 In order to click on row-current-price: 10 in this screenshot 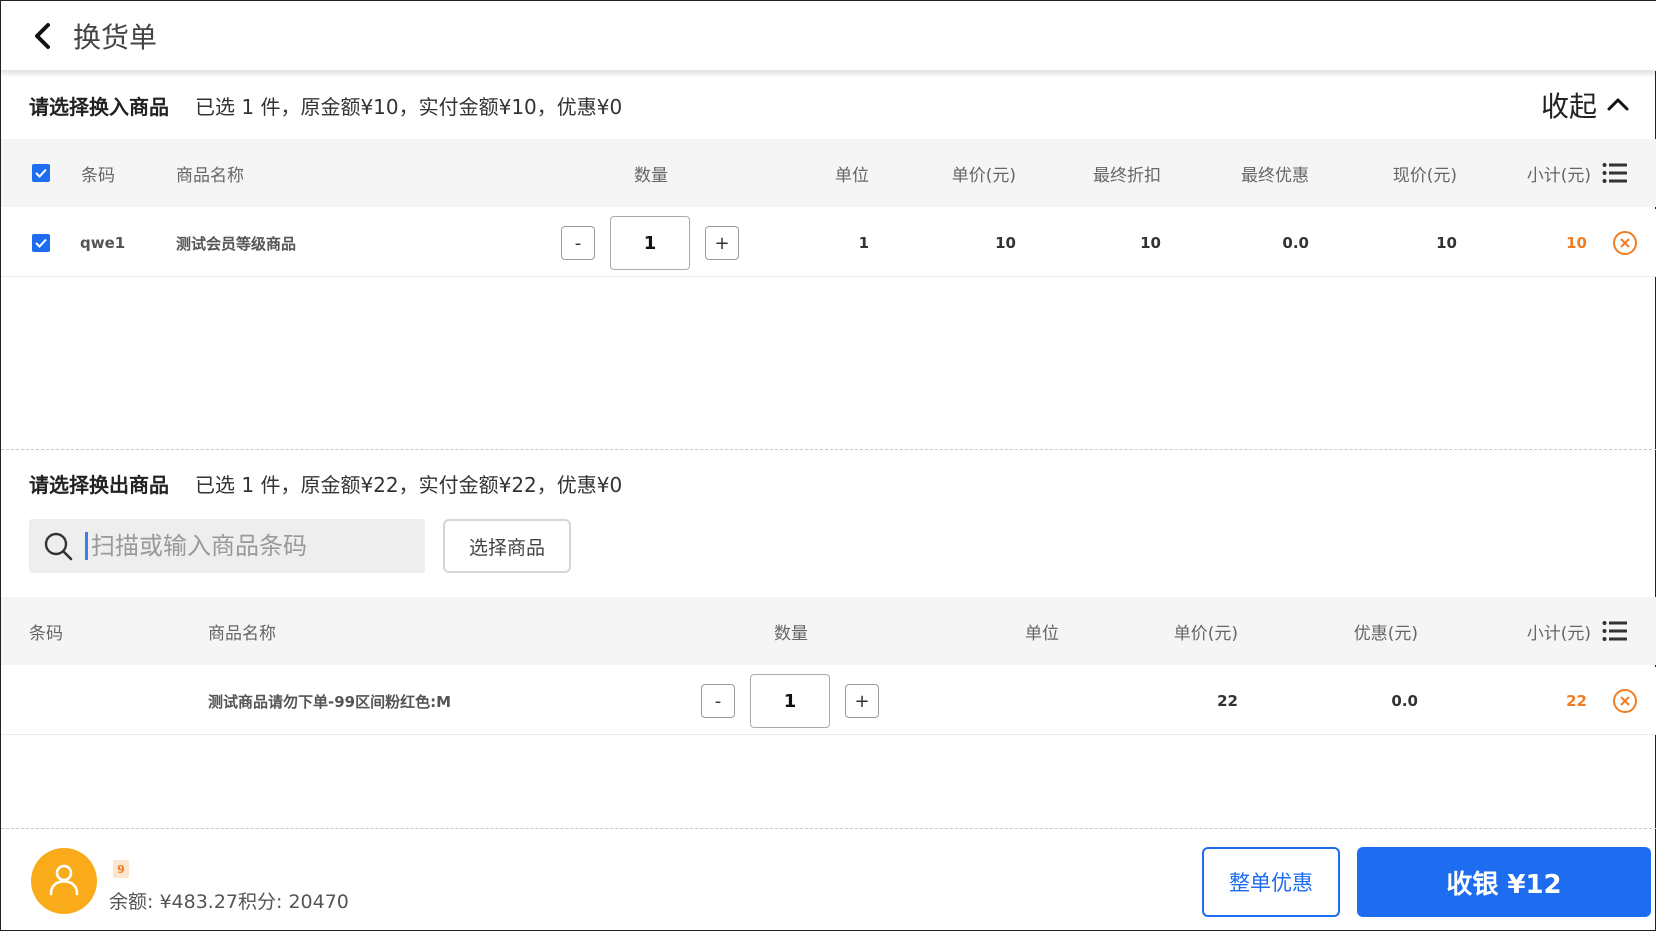, I will do `click(1446, 243)`.